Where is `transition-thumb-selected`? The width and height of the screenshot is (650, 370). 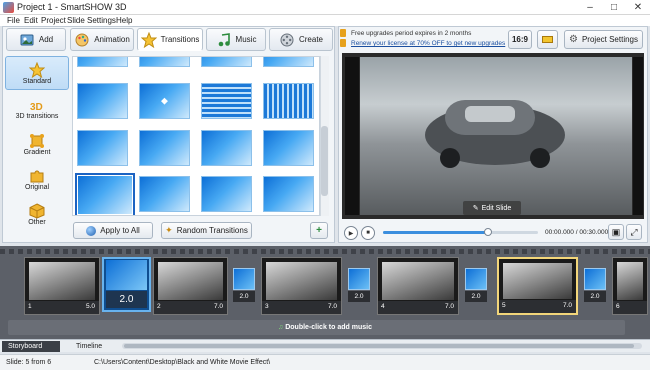 transition-thumb-selected is located at coordinates (105, 194).